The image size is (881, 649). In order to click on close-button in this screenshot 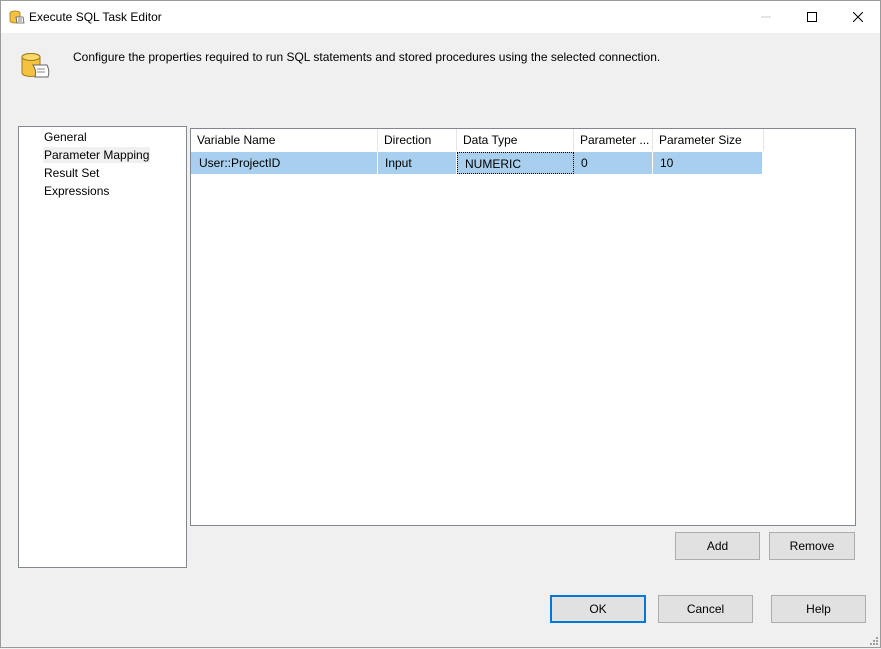, I will do `click(858, 17)`.